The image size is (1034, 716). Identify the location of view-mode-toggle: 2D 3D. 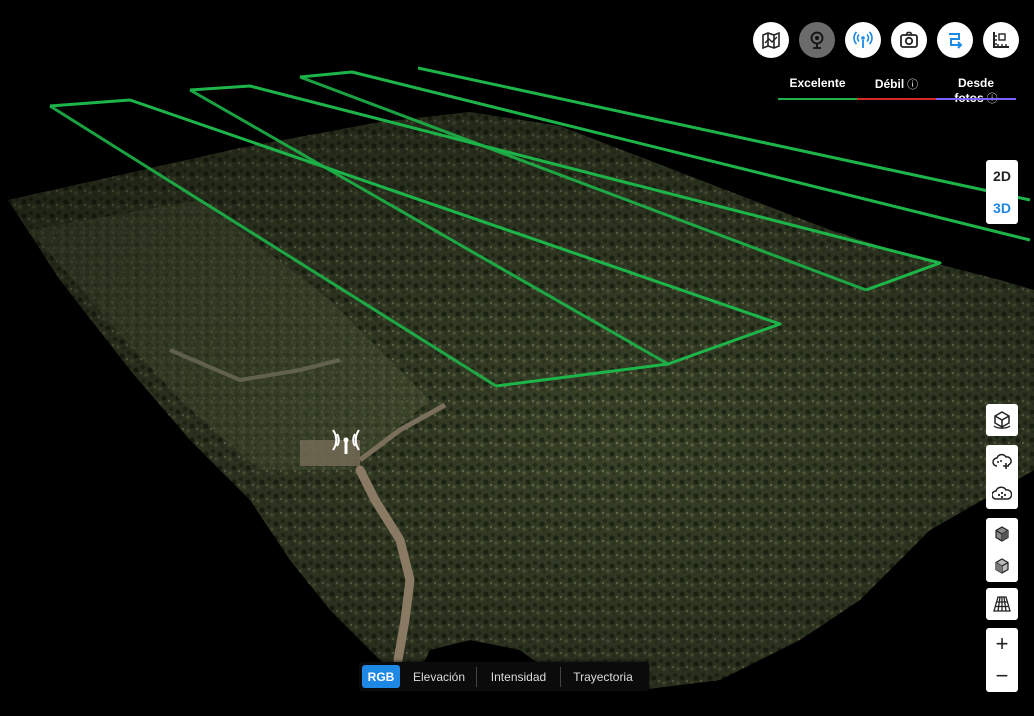
(1002, 192).